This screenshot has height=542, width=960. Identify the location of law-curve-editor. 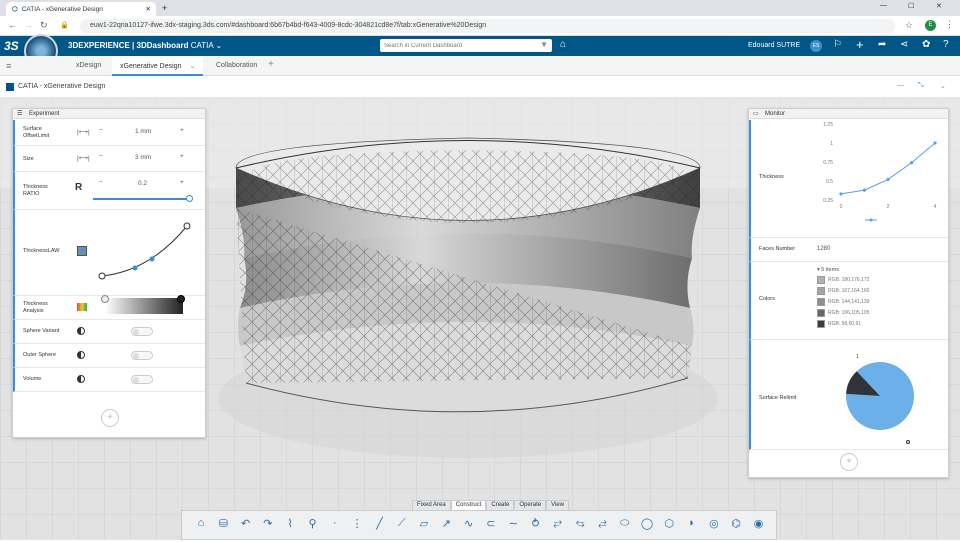
(145, 249).